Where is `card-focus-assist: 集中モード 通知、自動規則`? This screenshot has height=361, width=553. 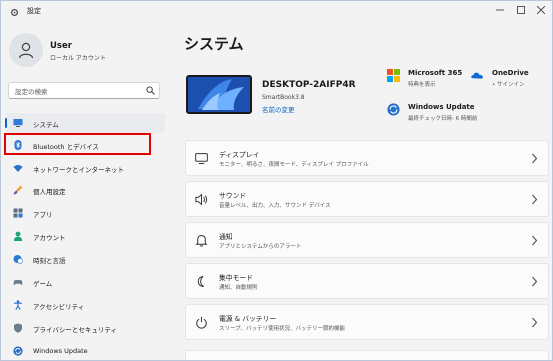
card-focus-assist: 集中モード 通知、自動規則 is located at coordinates (367, 281).